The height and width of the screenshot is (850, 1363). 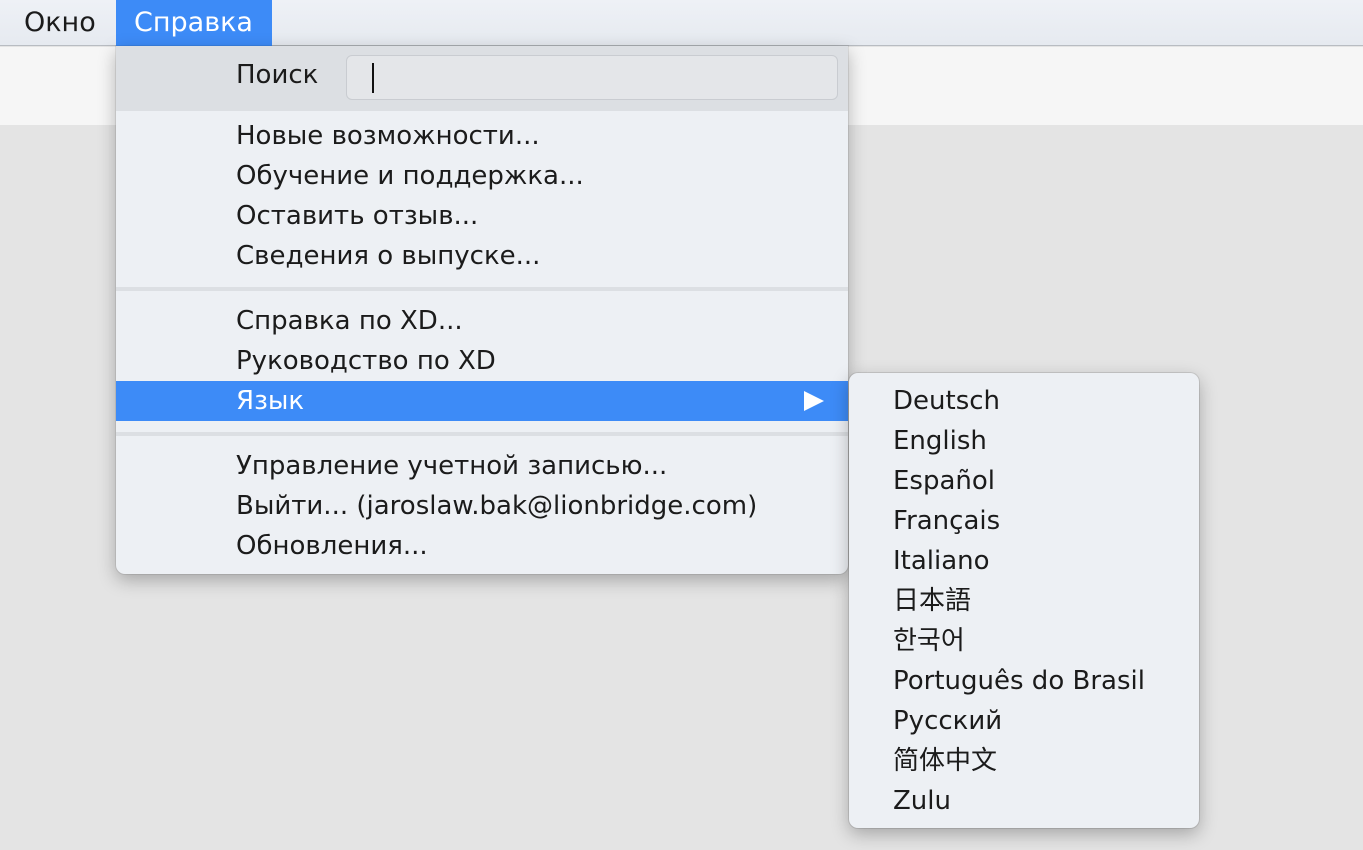 I want to click on language-item-russian: Русский, so click(x=1024, y=721).